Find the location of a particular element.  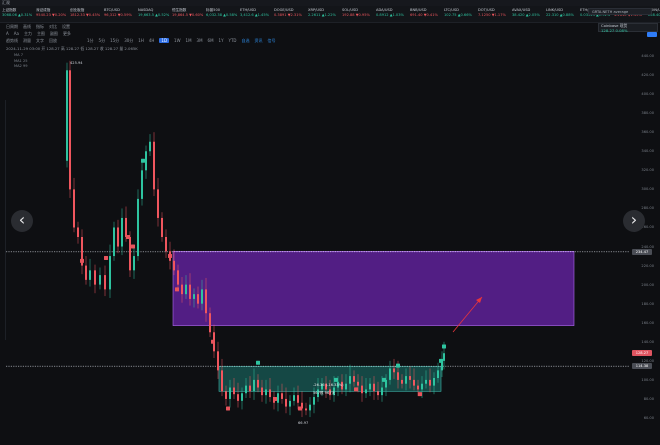

price-tag: 128.27 is located at coordinates (642, 352).